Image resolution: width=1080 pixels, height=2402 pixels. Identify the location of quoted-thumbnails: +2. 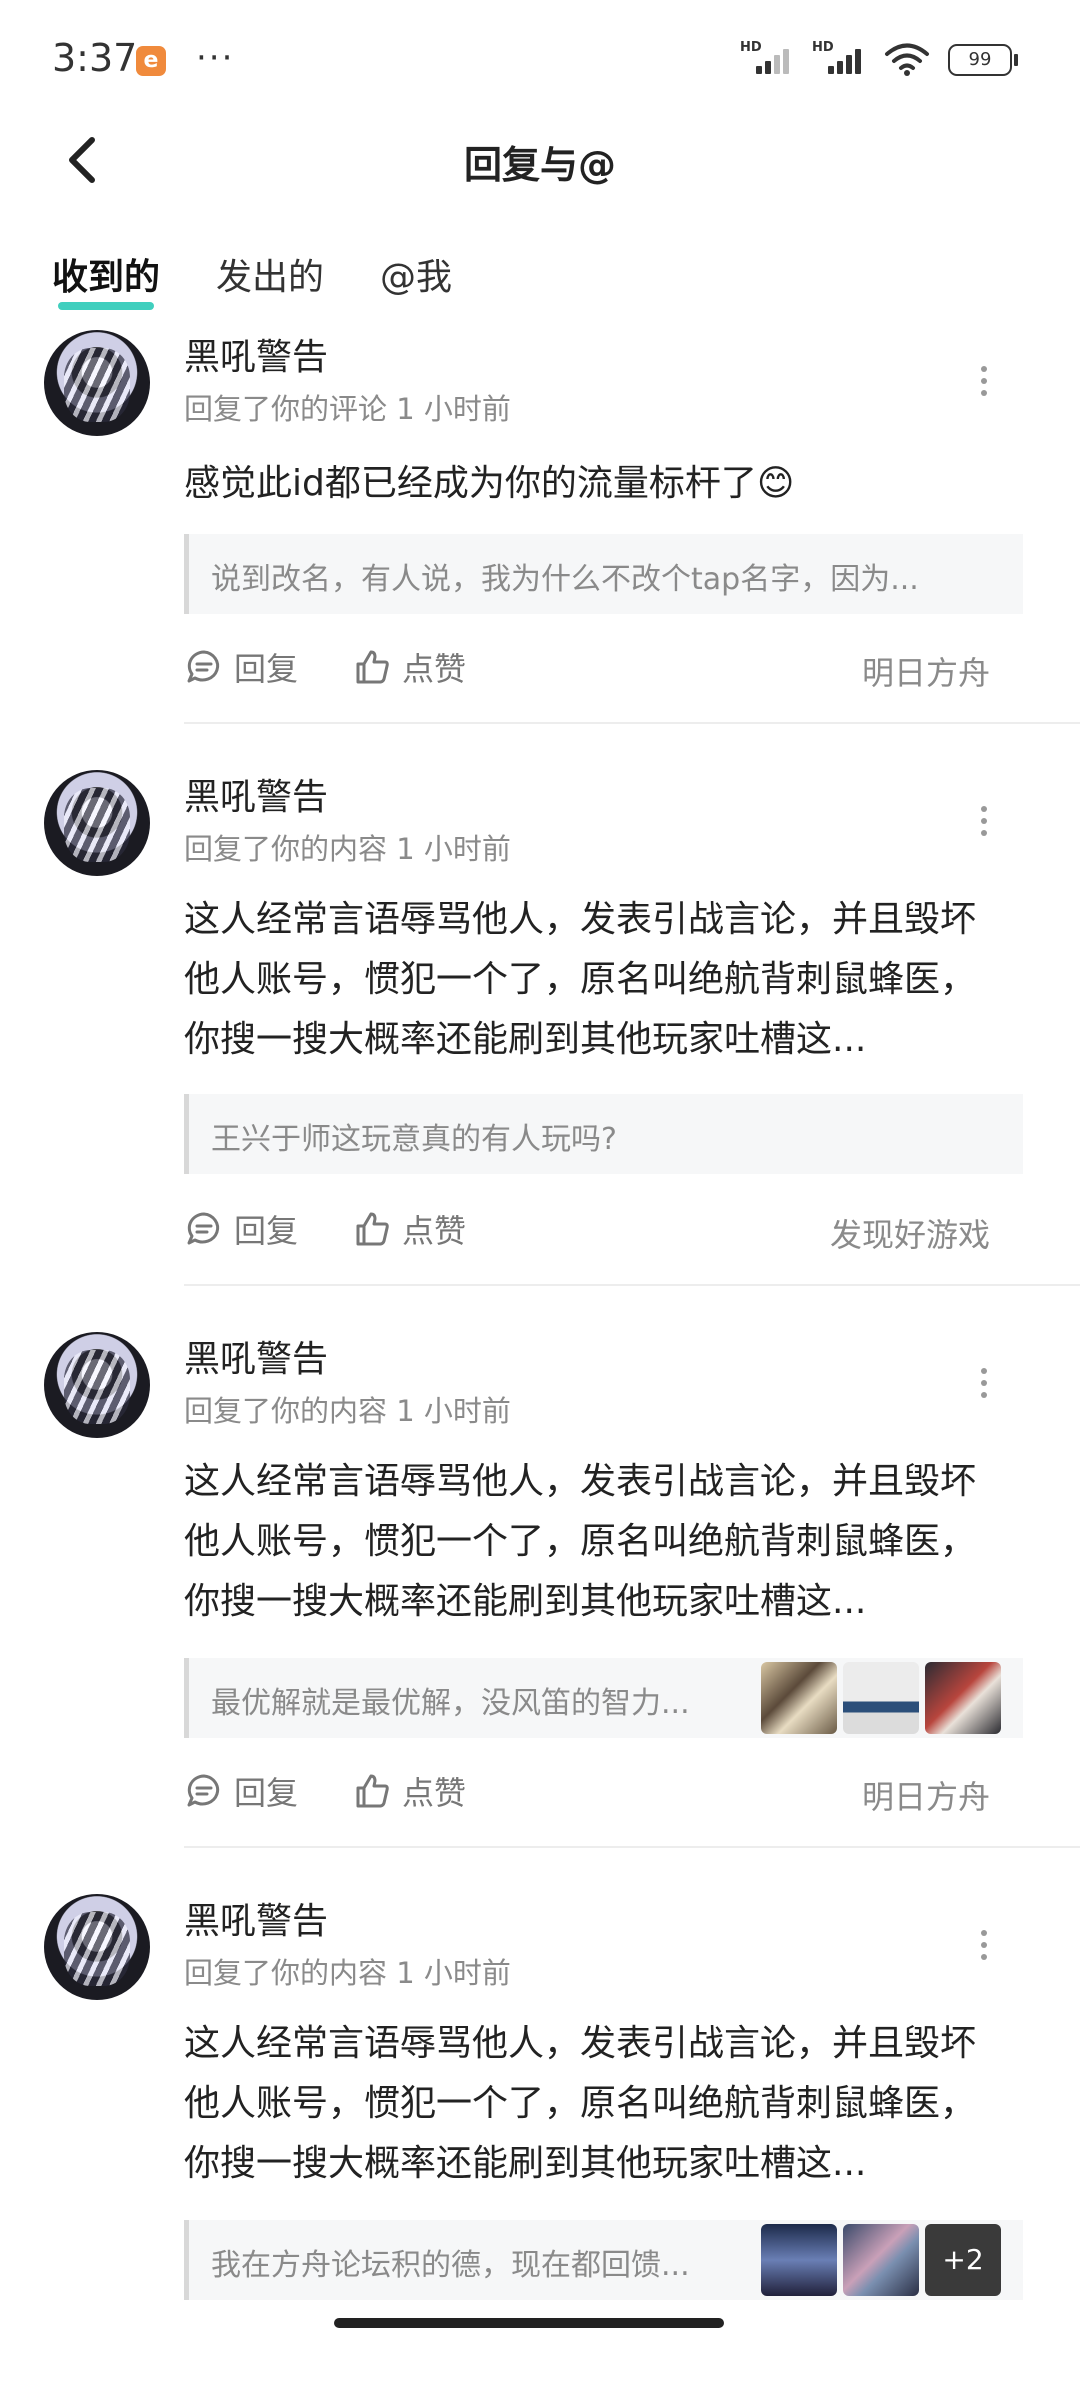
(881, 2260).